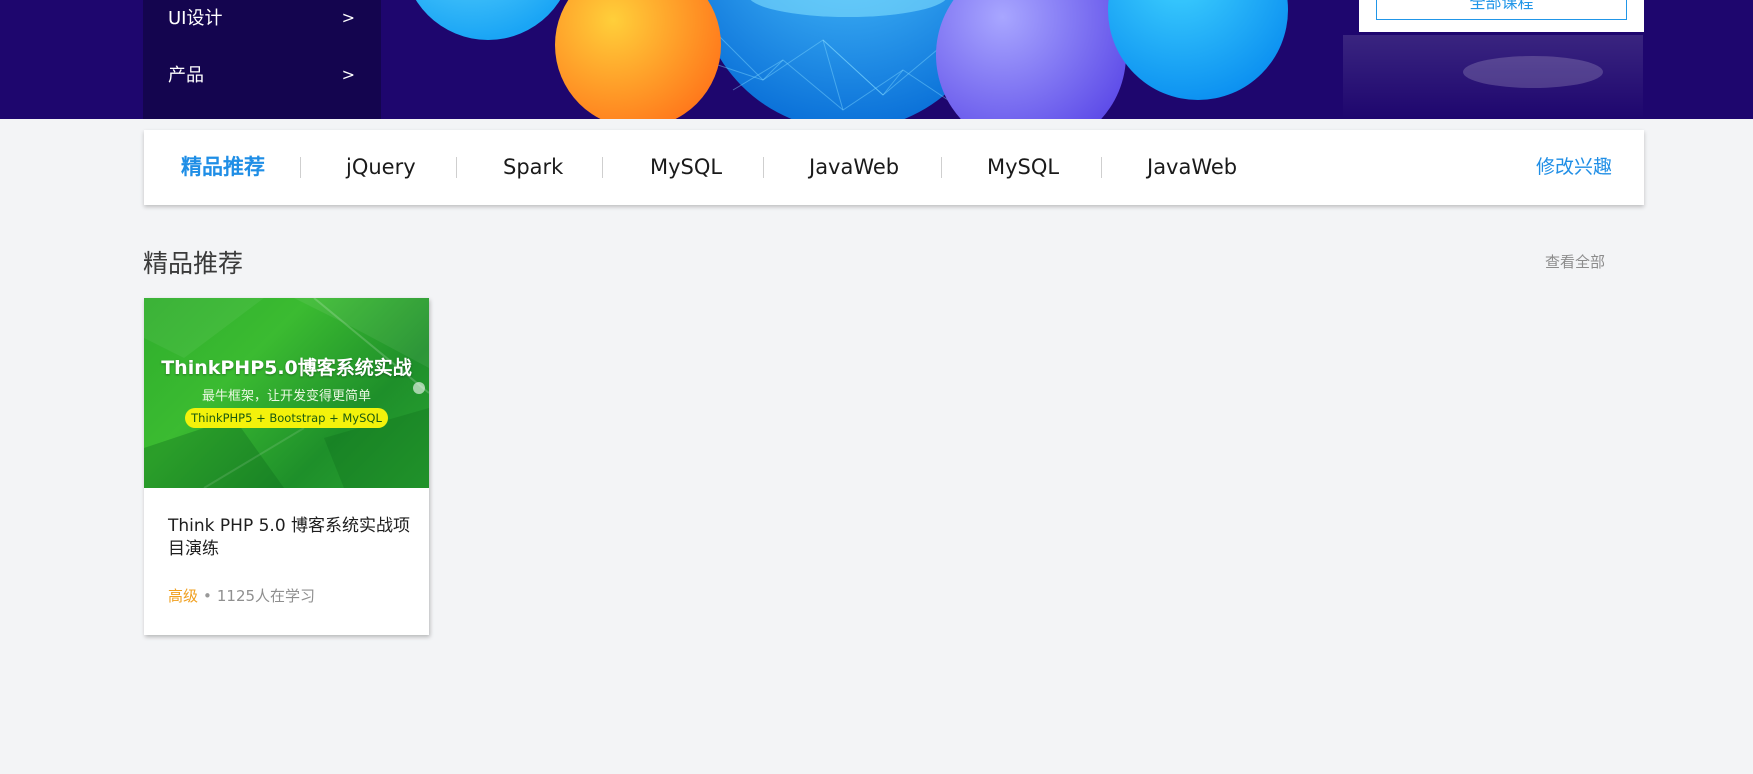 Image resolution: width=1753 pixels, height=774 pixels. I want to click on cover-title: ThinkPHP5.0博客系统实战, so click(286, 368).